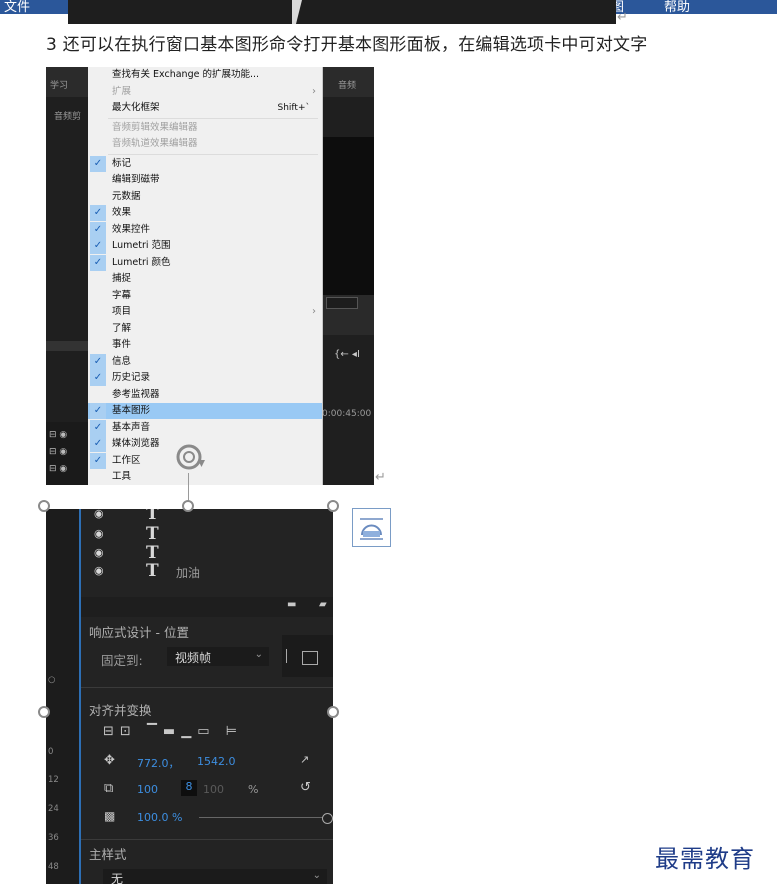 The width and height of the screenshot is (777, 886). I want to click on align-buttons: ⊟⊡ ▔▬▁▭ ⊨, so click(173, 731).